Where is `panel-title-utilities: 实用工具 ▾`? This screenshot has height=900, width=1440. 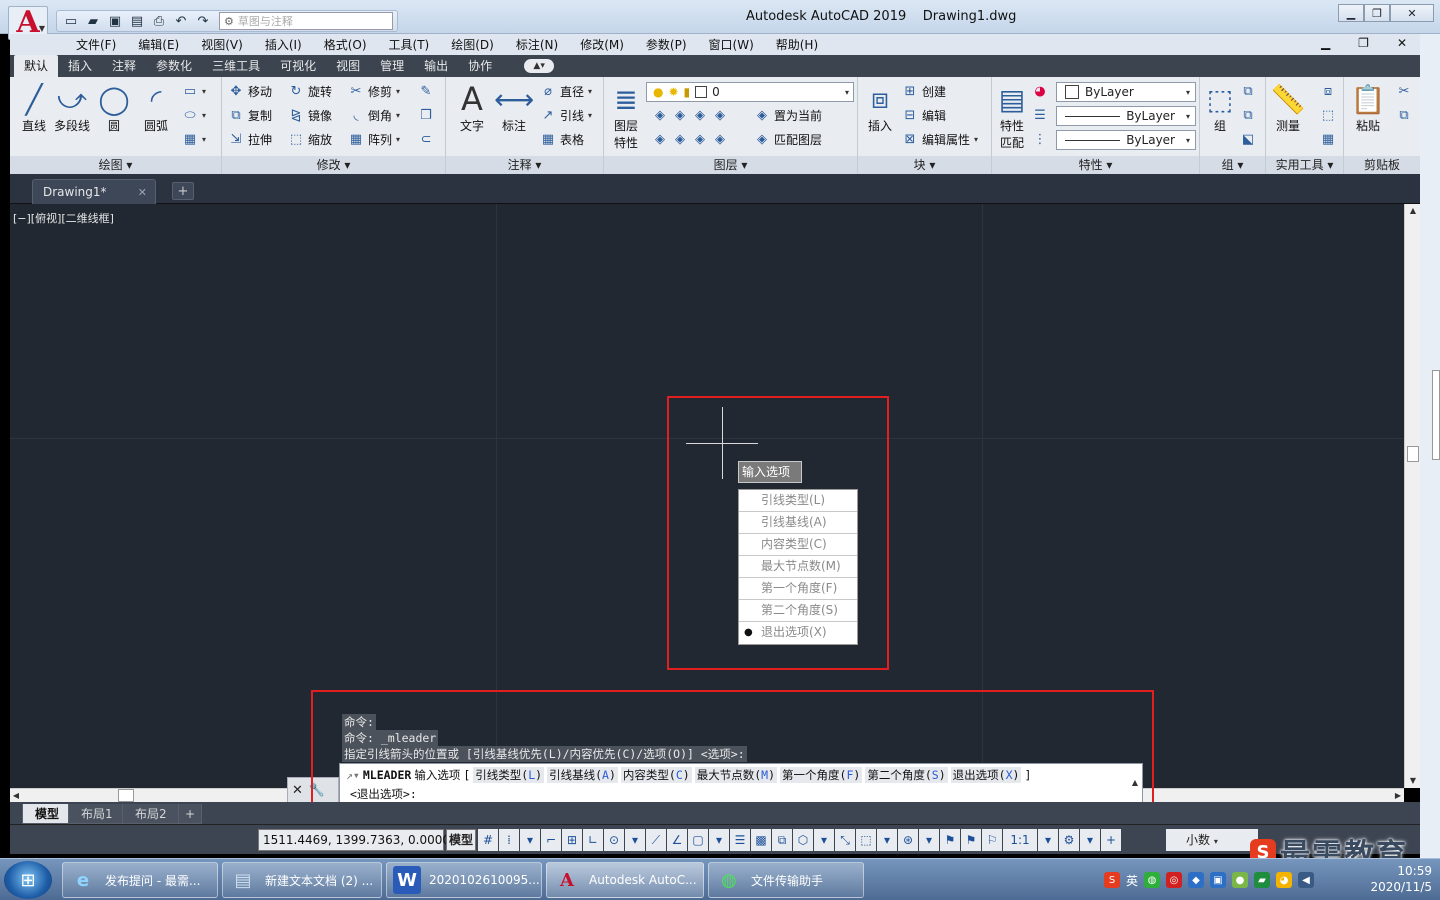
panel-title-utilities: 实用工具 ▾ is located at coordinates (1304, 165).